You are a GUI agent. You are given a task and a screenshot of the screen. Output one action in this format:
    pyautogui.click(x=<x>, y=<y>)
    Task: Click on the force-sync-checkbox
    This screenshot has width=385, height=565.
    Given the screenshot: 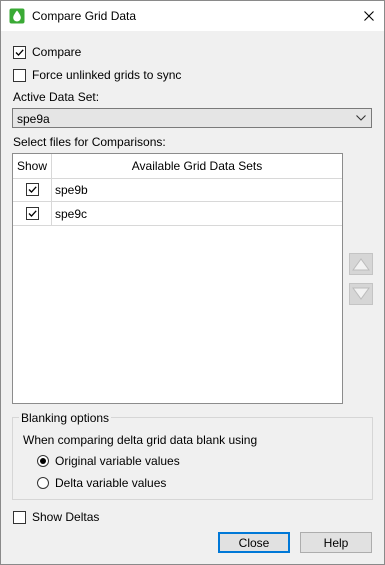 What is the action you would take?
    pyautogui.click(x=19, y=75)
    